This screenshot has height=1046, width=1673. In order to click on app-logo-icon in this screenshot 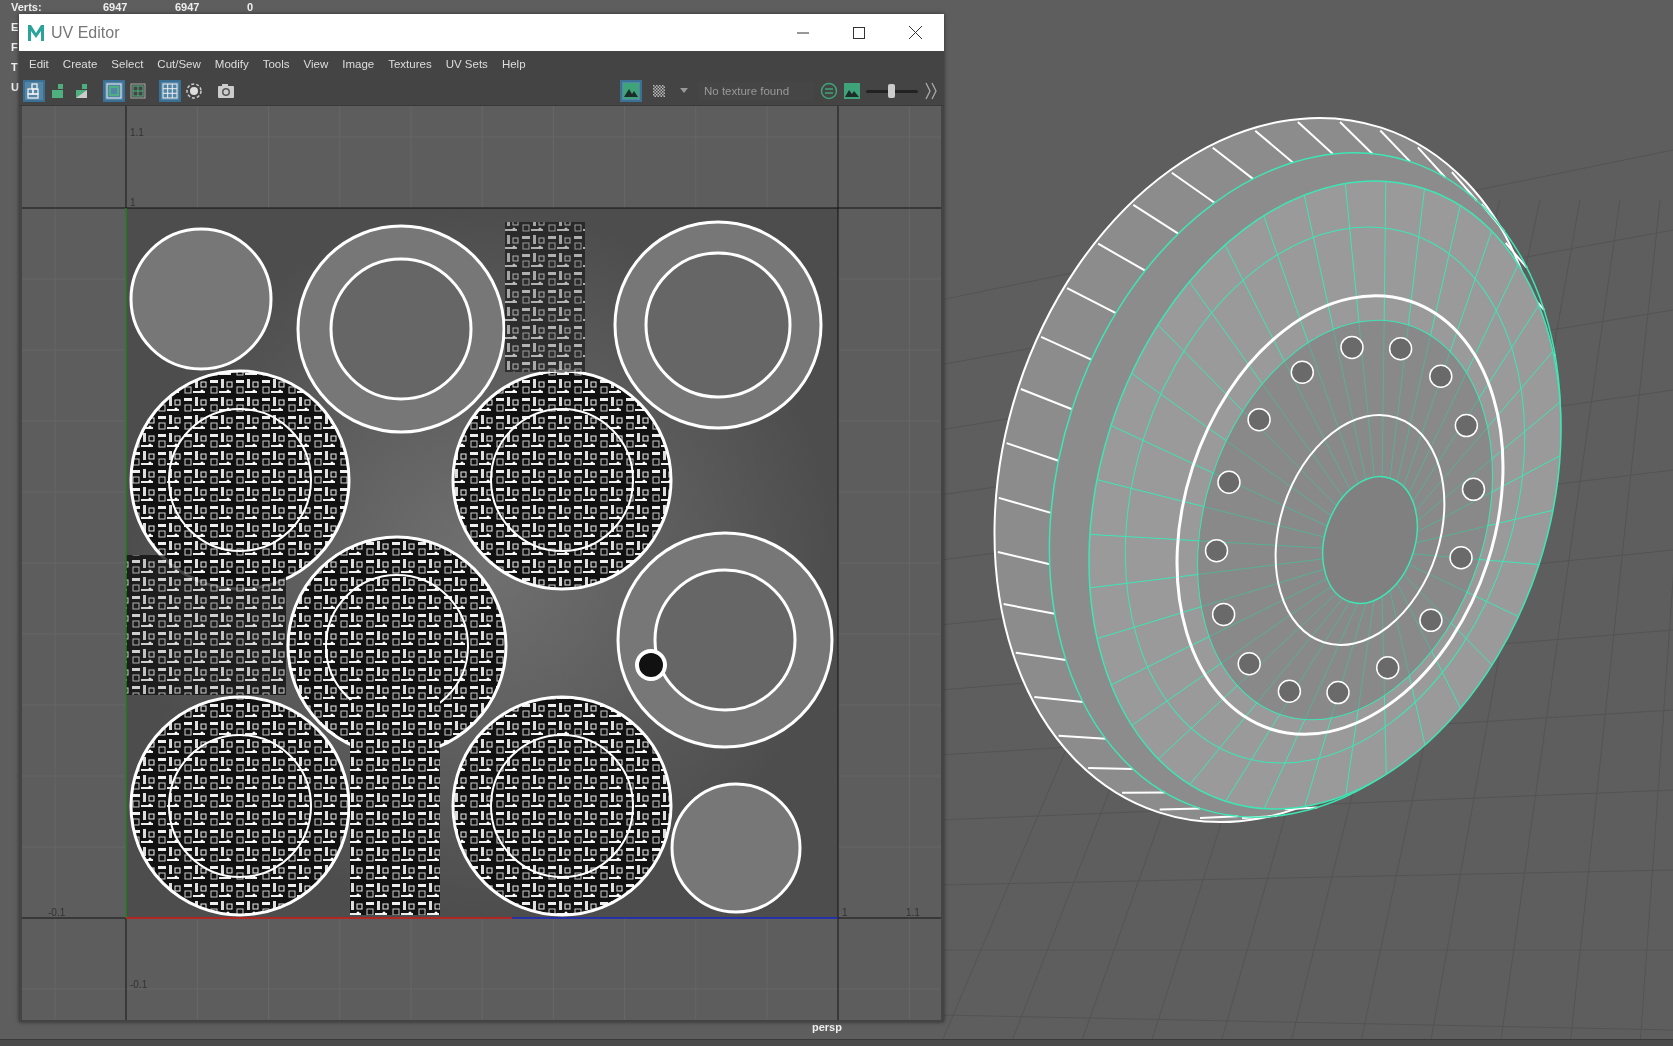, I will do `click(36, 32)`.